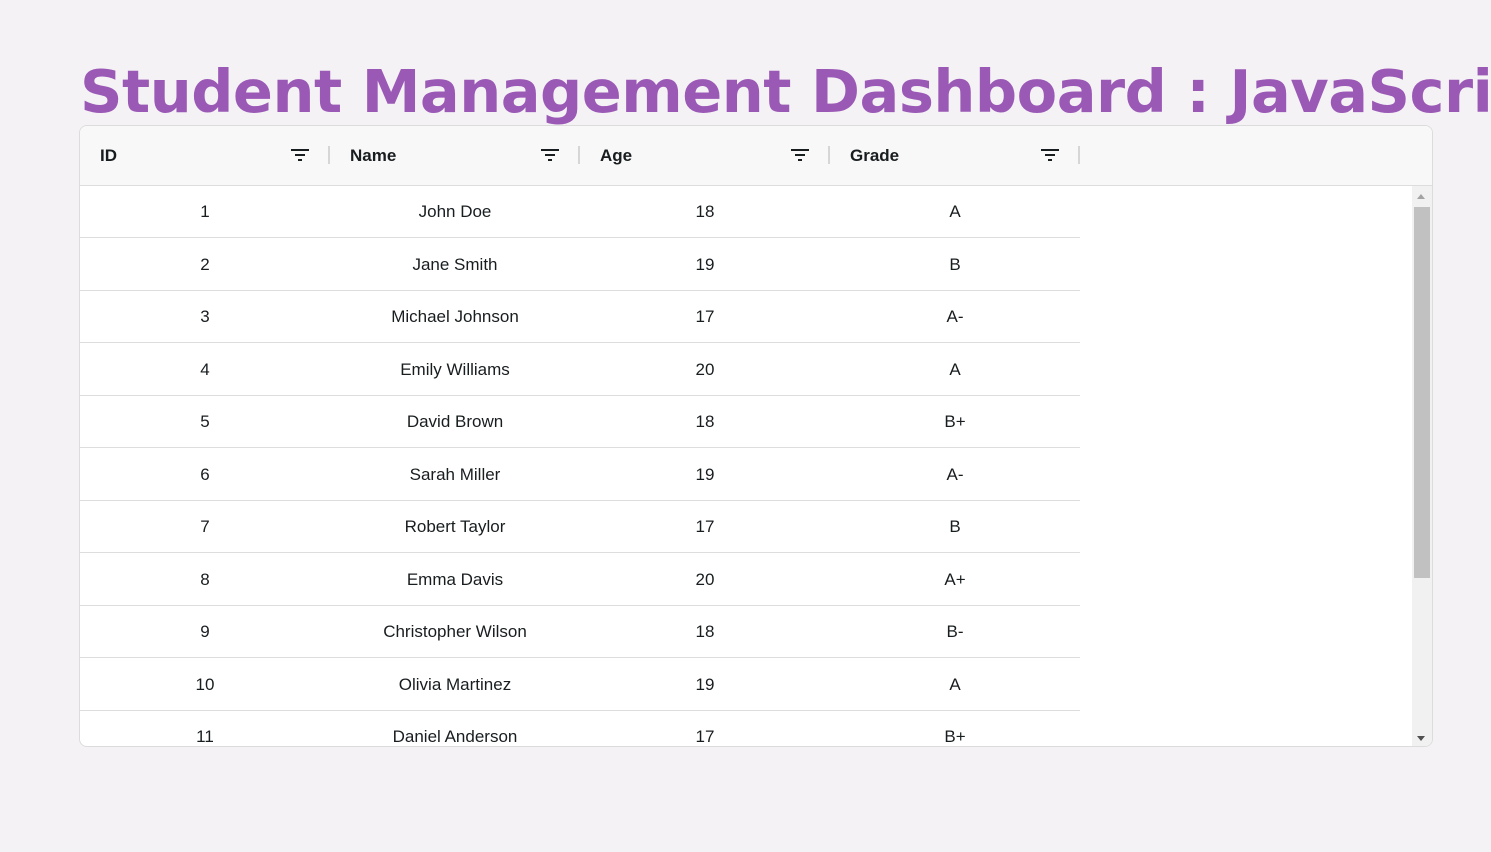 The width and height of the screenshot is (1491, 852). What do you see at coordinates (205, 317) in the screenshot?
I see `cell-id: 3` at bounding box center [205, 317].